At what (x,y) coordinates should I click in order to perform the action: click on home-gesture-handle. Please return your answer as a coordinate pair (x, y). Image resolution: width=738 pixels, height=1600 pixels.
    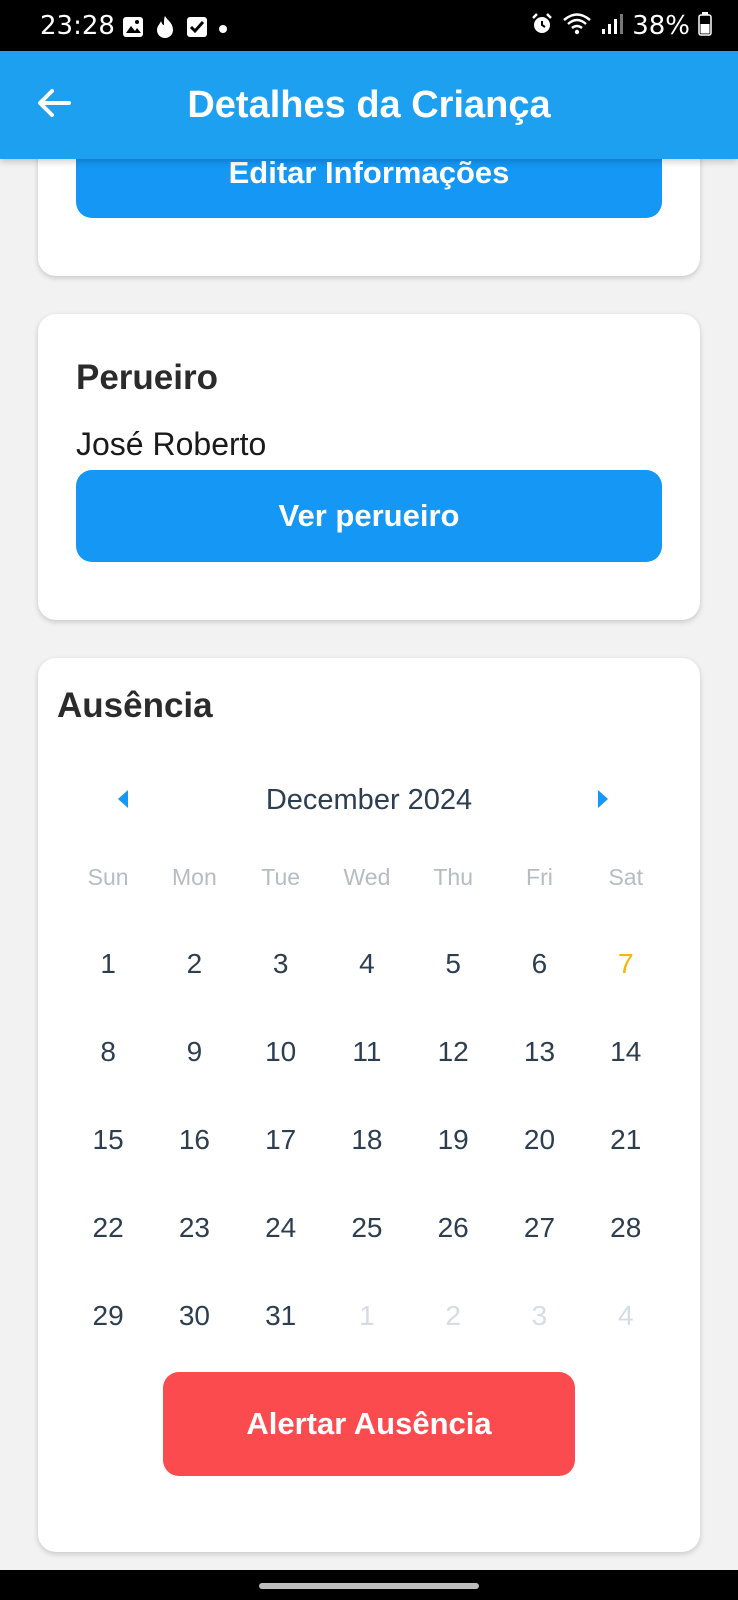
    Looking at the image, I should click on (369, 1586).